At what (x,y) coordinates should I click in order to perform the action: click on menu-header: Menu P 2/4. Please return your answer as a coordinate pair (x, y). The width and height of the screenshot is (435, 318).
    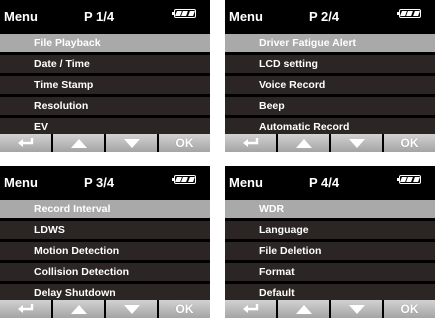
    Looking at the image, I should click on (330, 17).